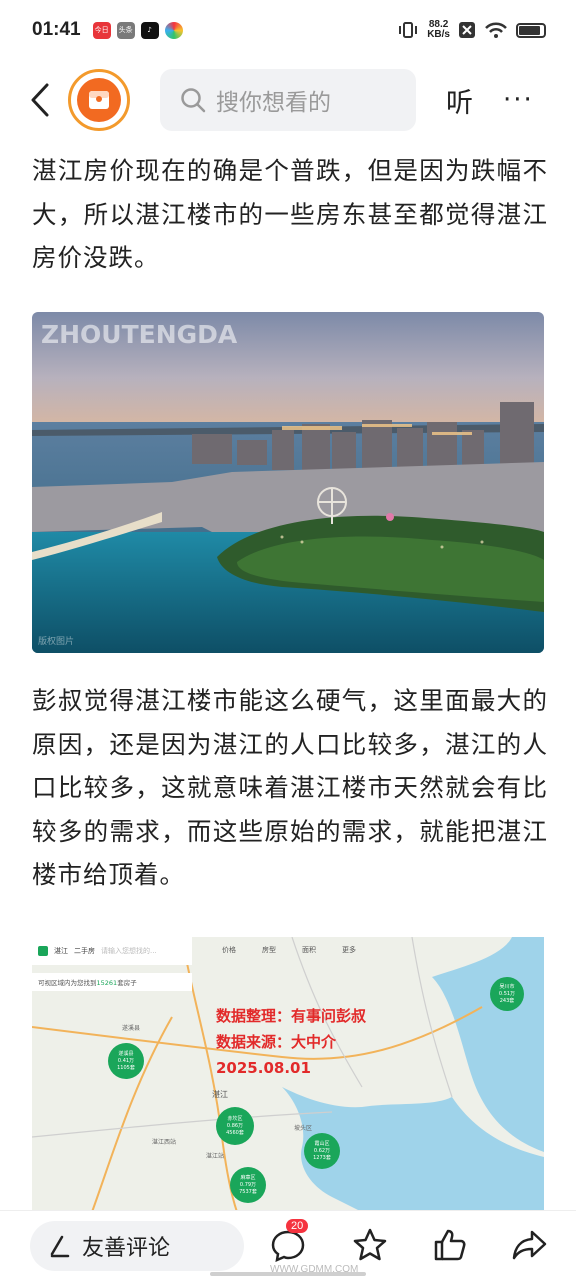 The image size is (576, 1280). Describe the element at coordinates (43, 951) in the screenshot. I see `app-logo-icon` at that location.